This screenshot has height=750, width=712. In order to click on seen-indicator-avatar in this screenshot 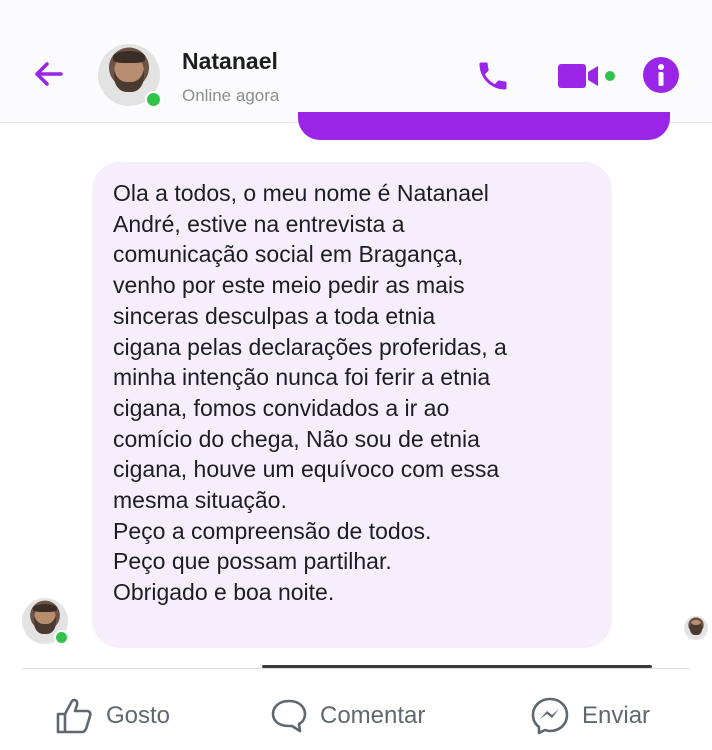, I will do `click(696, 628)`.